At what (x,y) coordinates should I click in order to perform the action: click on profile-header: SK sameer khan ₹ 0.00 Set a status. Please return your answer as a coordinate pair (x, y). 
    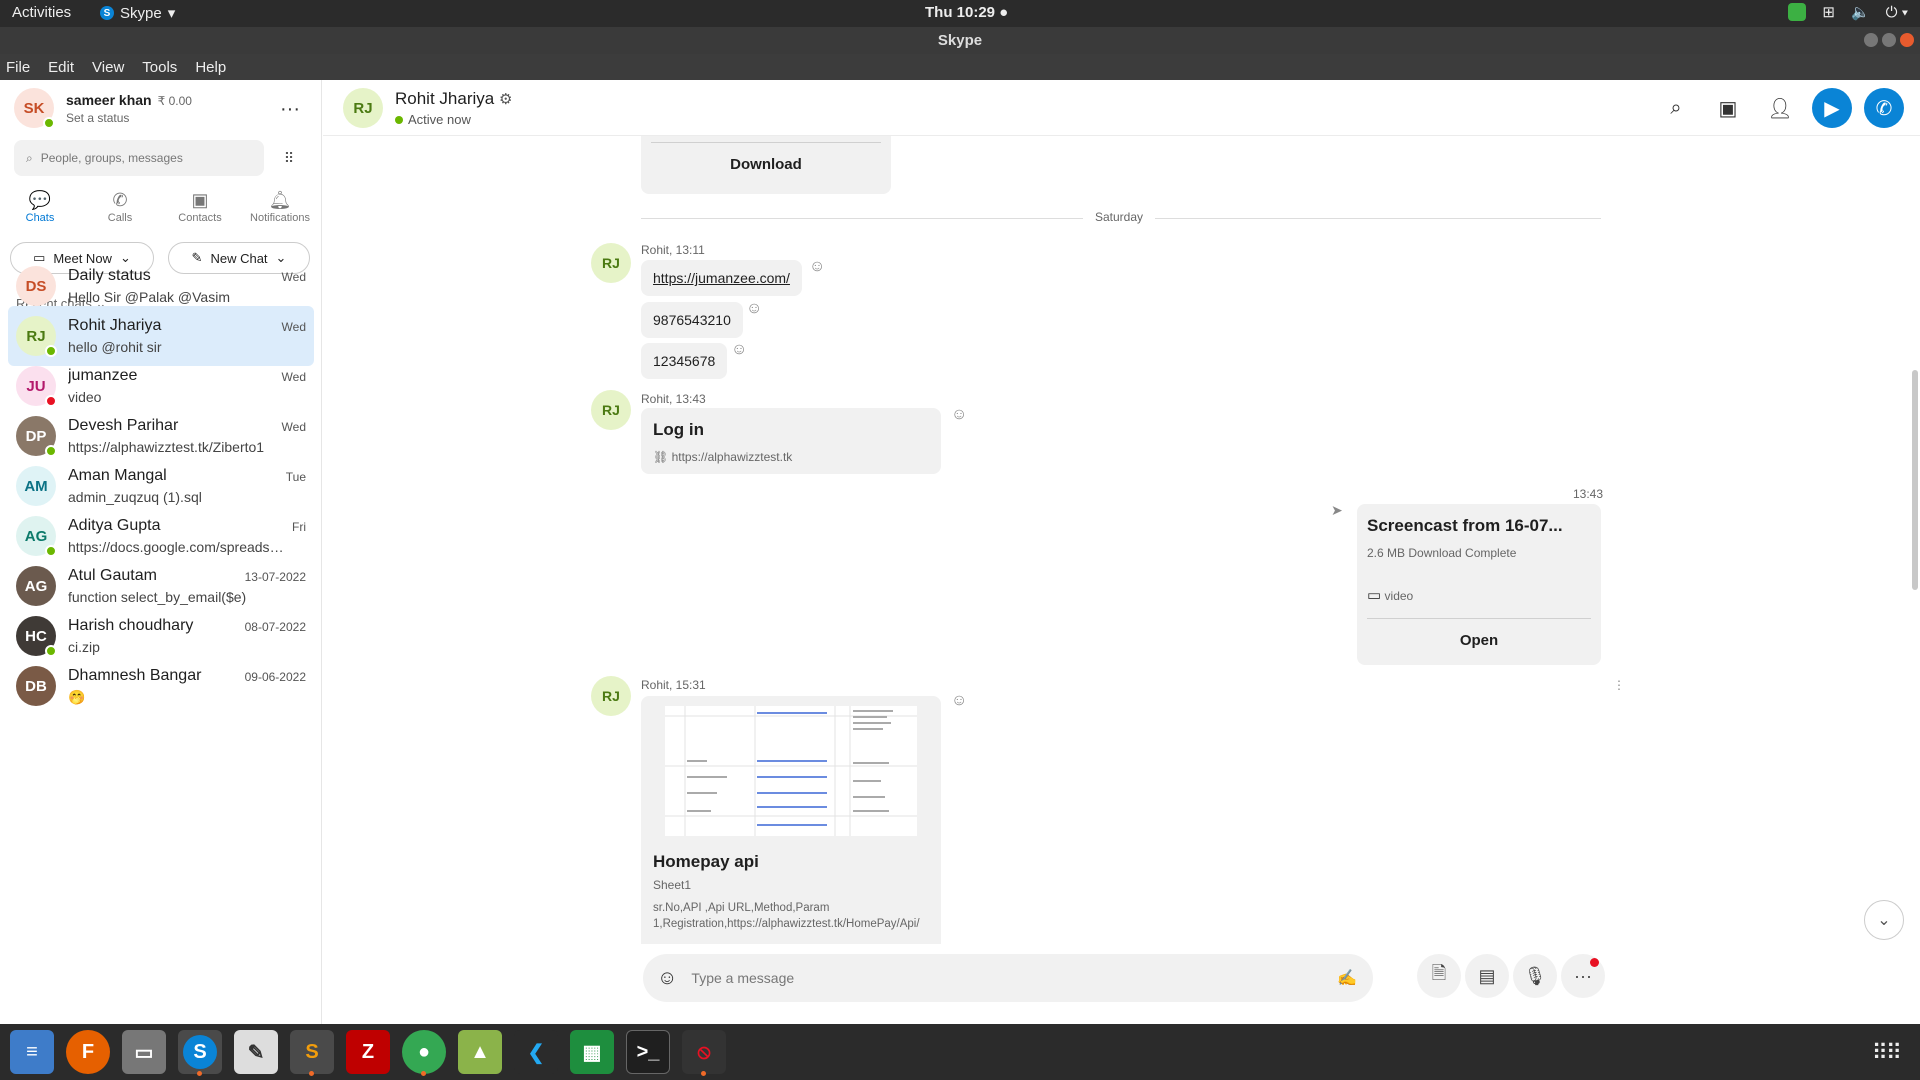
    Looking at the image, I should click on (103, 108).